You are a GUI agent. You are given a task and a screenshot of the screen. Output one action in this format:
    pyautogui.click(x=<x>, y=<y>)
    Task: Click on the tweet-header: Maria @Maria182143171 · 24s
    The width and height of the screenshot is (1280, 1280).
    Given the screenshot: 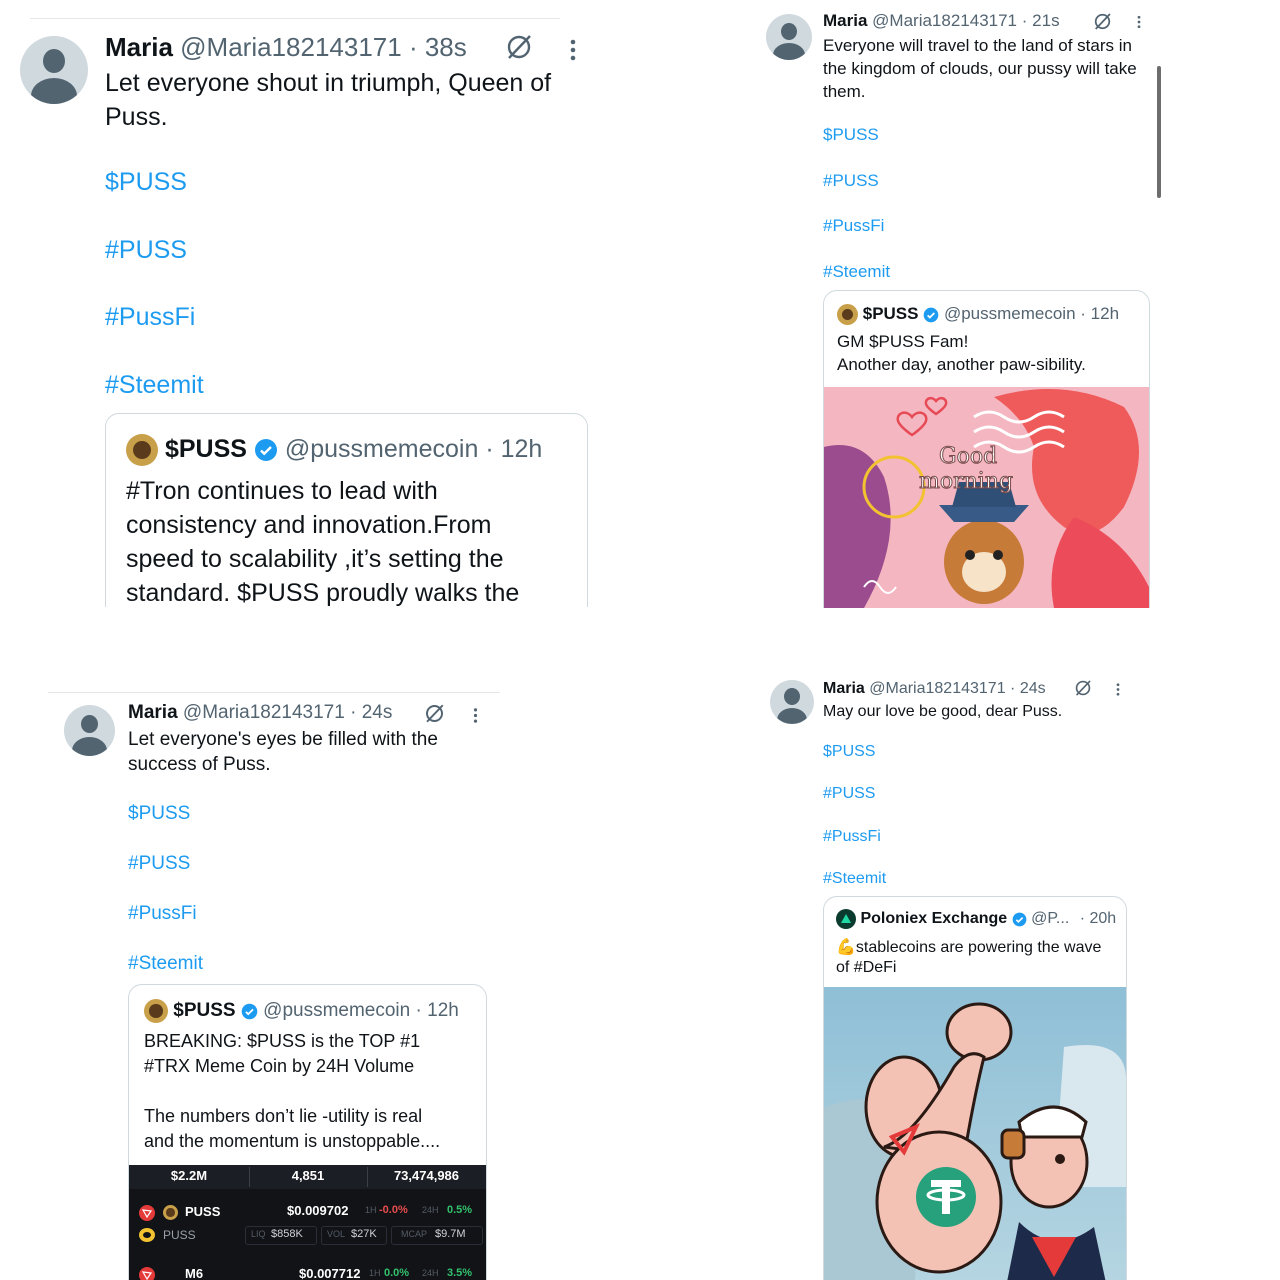 What is the action you would take?
    pyautogui.click(x=260, y=713)
    